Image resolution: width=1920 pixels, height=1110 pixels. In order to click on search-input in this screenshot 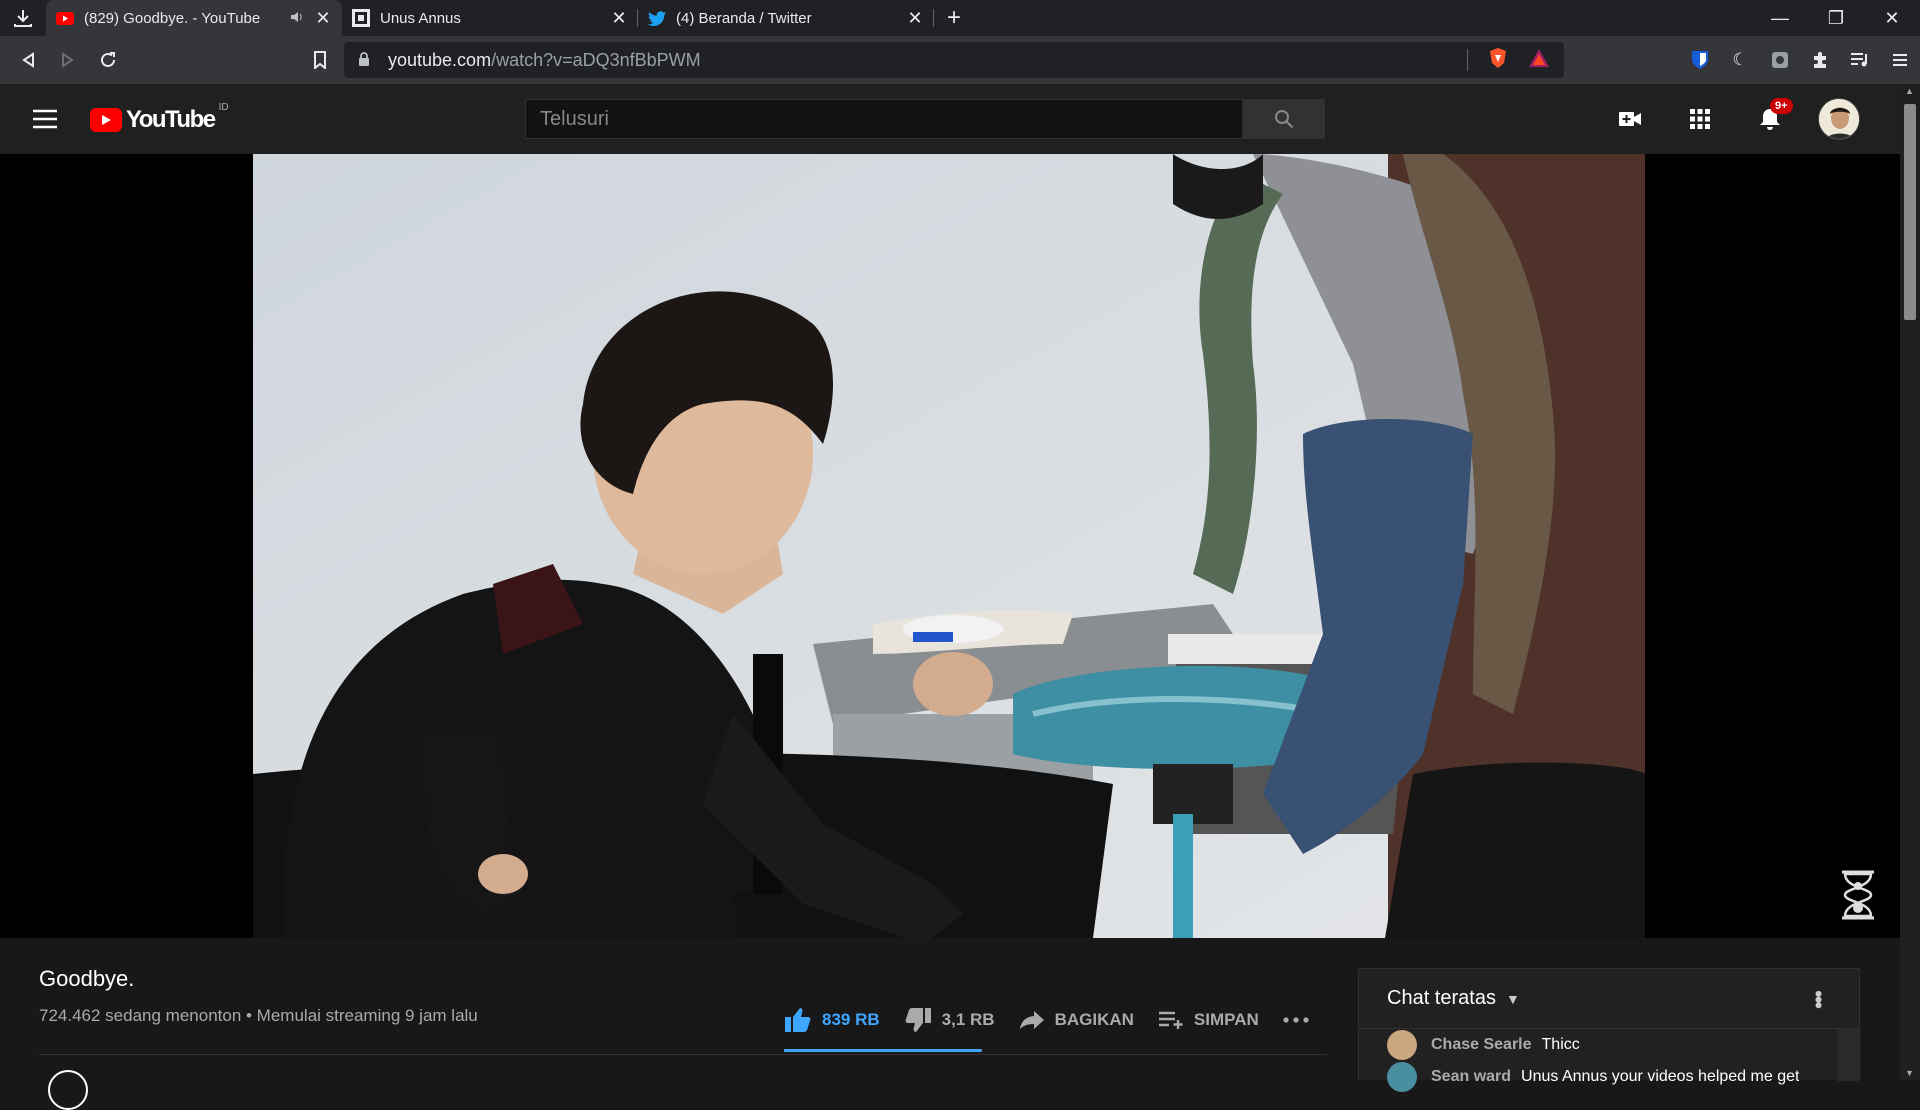, I will do `click(884, 119)`.